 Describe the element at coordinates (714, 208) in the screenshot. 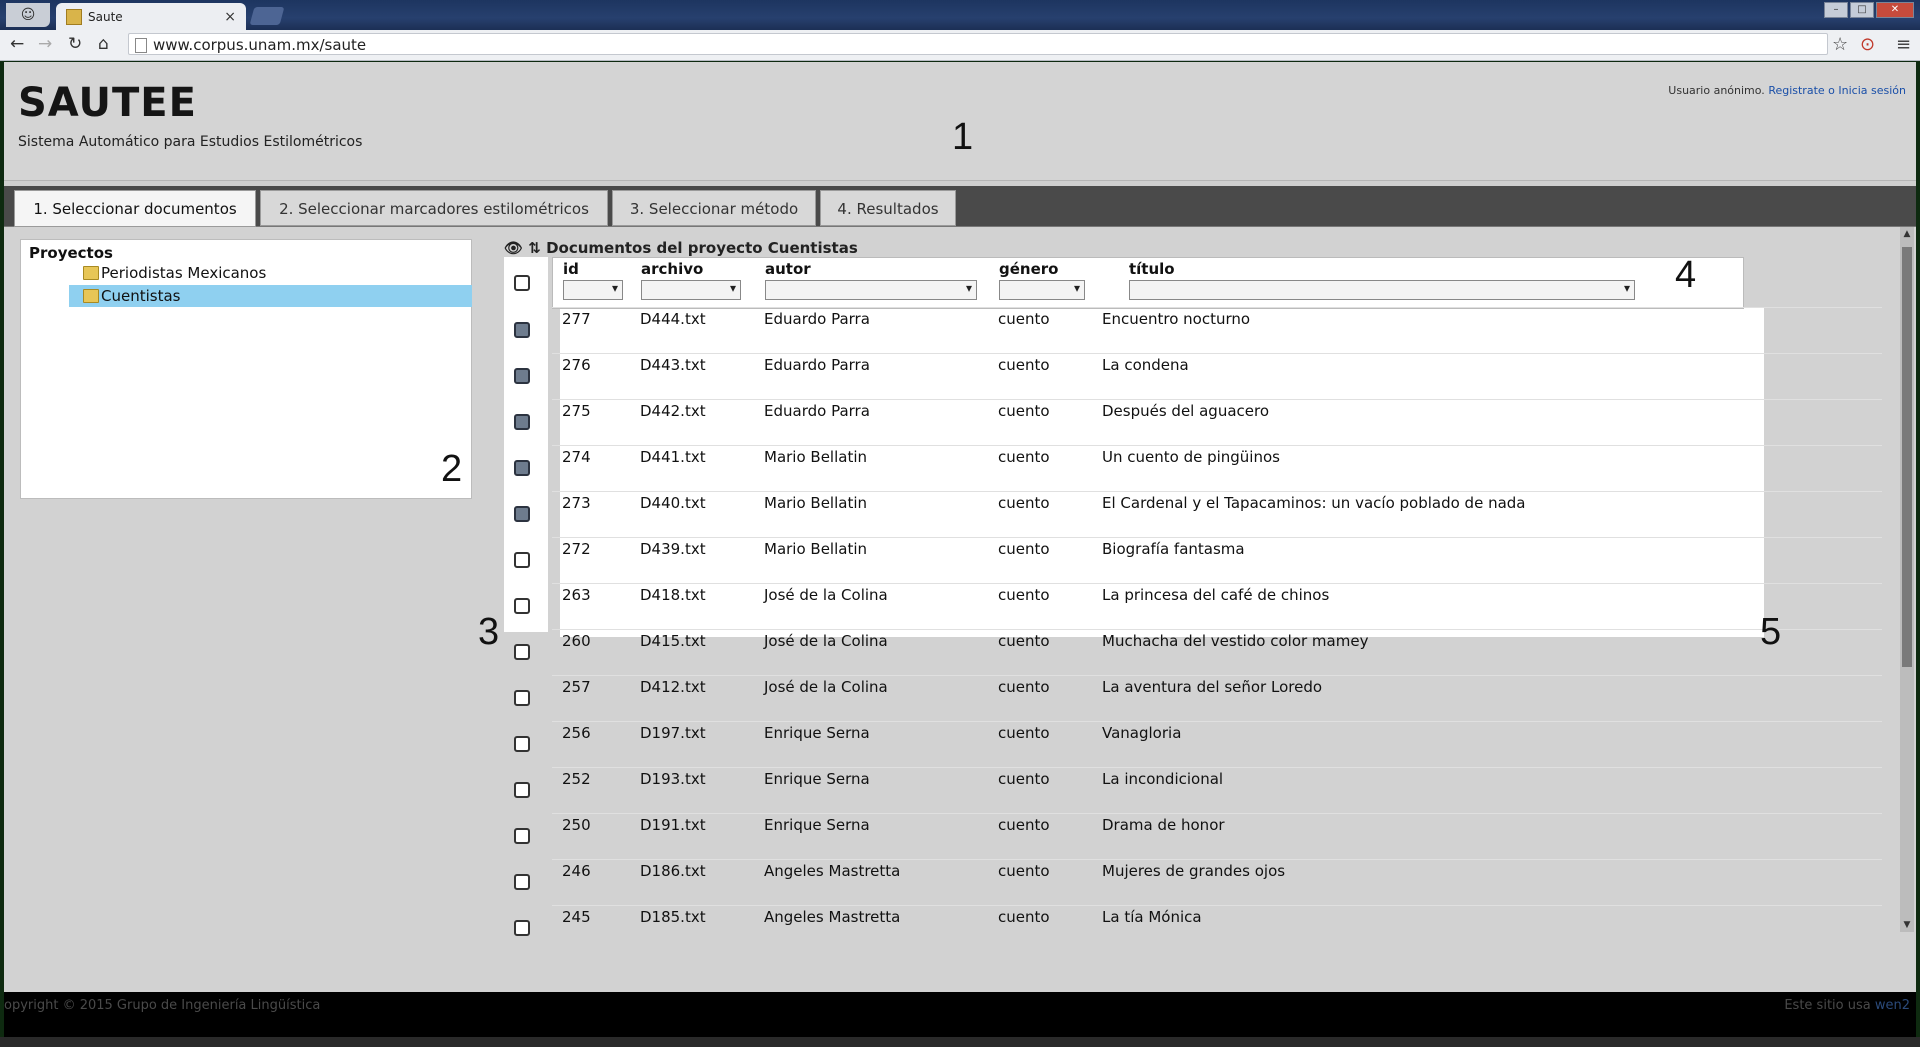

I see `tab-select-method: 3. Seleccionar método` at that location.